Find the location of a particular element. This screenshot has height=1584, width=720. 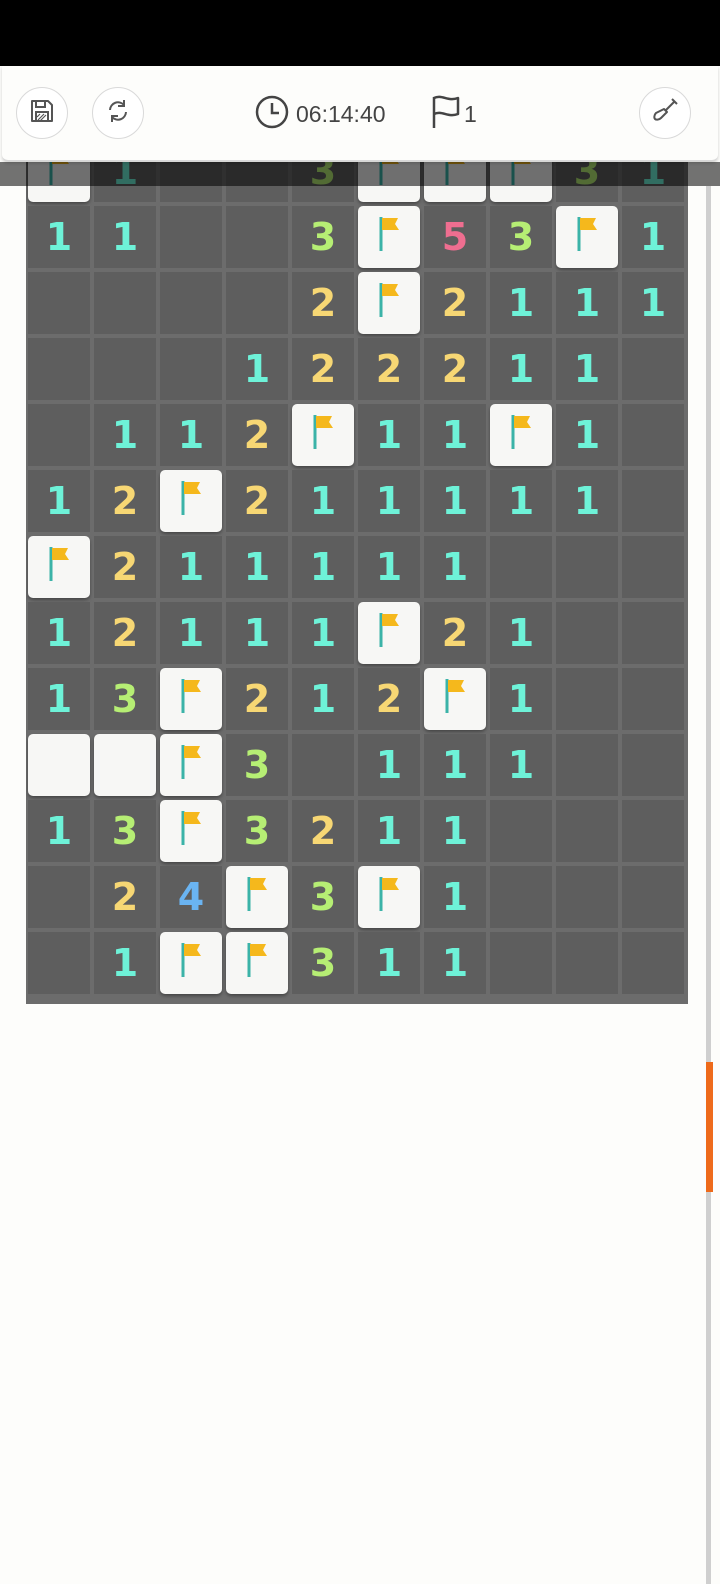

number-cell: 5 is located at coordinates (455, 237).